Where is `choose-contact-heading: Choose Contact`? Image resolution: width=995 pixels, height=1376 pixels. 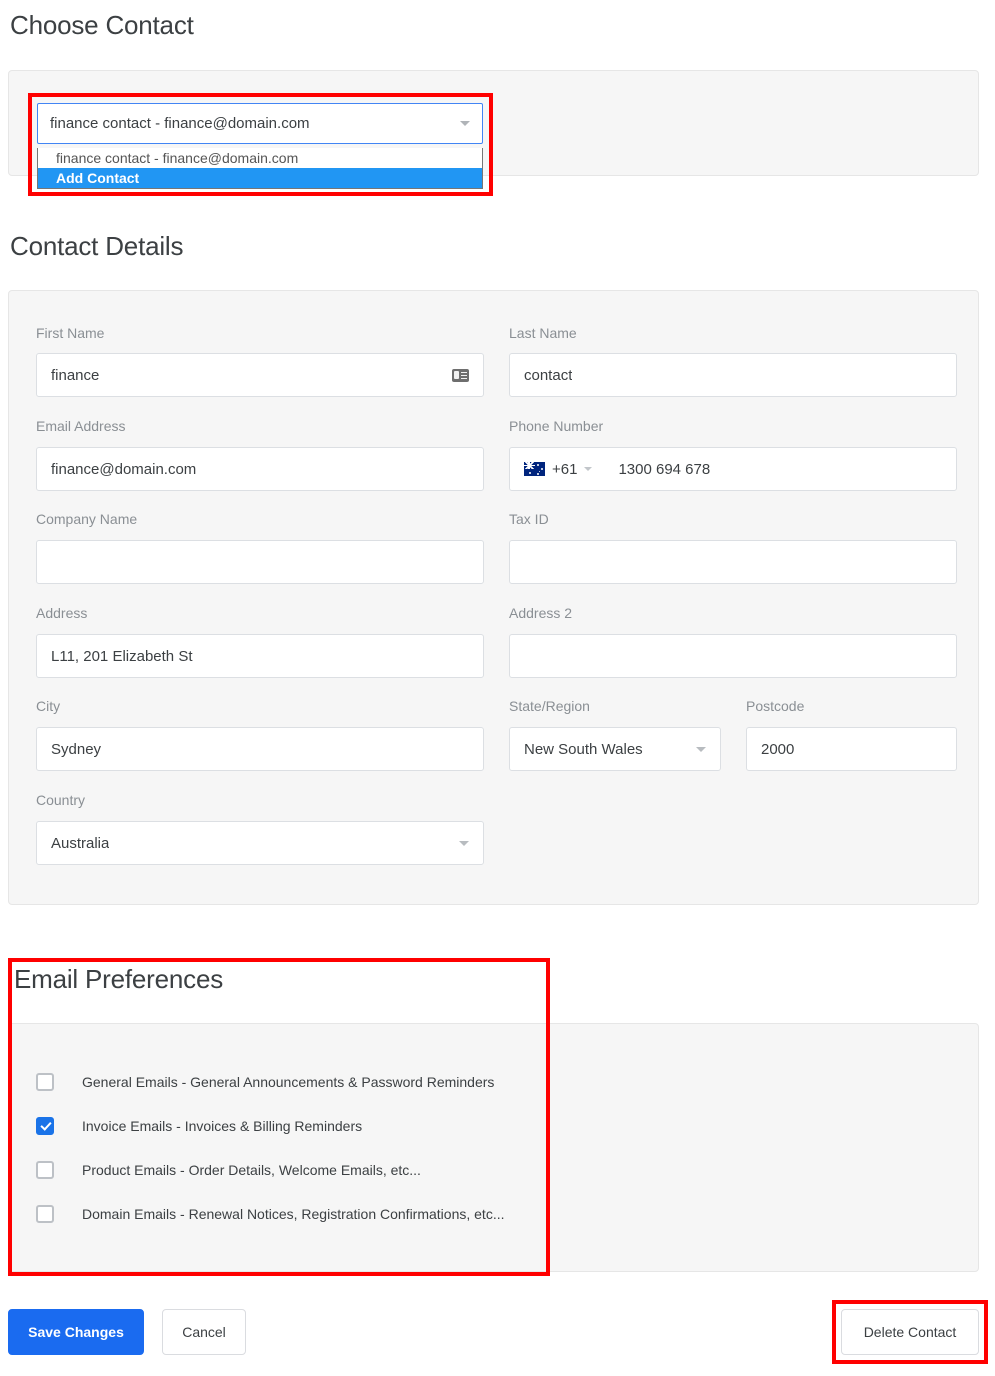 choose-contact-heading: Choose Contact is located at coordinates (102, 25).